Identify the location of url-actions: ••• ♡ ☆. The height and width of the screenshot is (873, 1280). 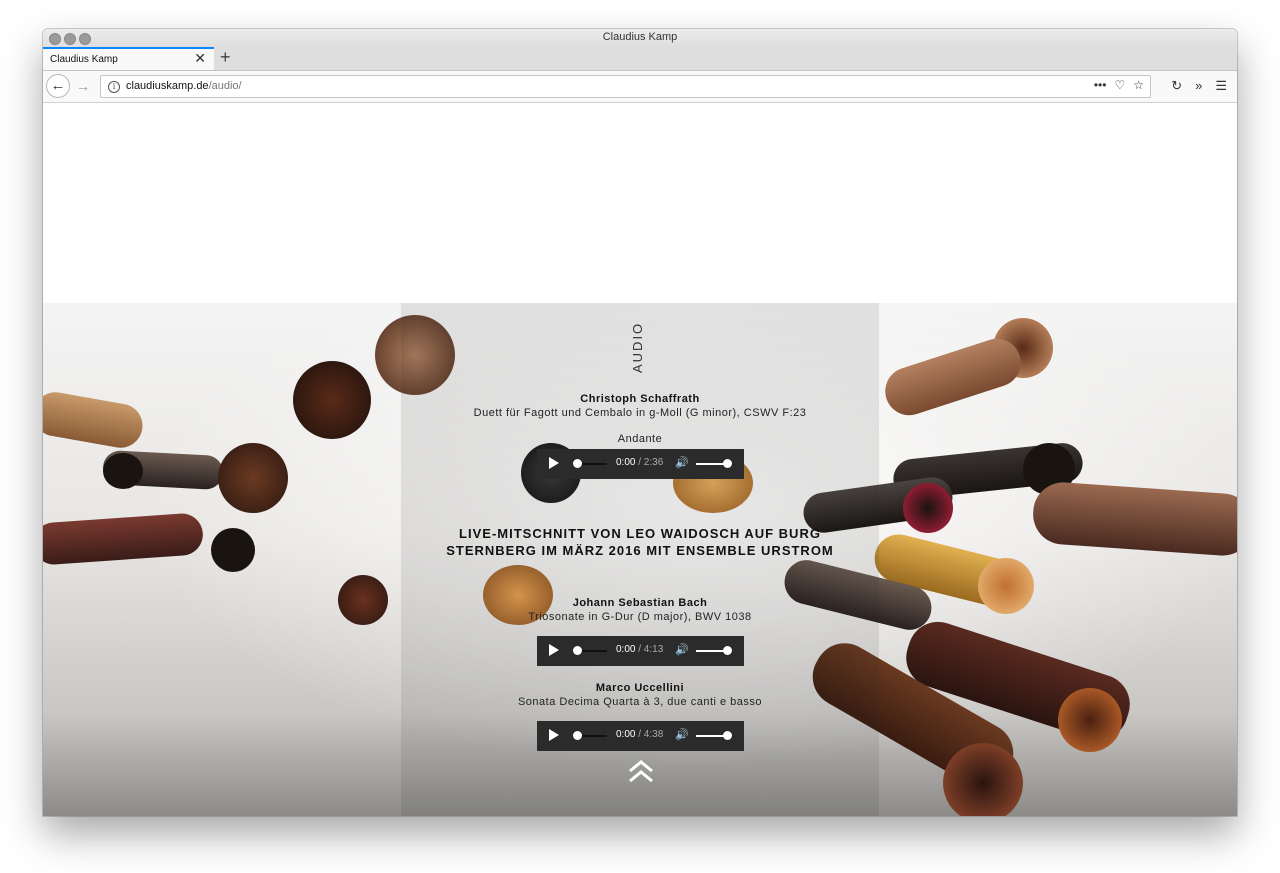
(1115, 85).